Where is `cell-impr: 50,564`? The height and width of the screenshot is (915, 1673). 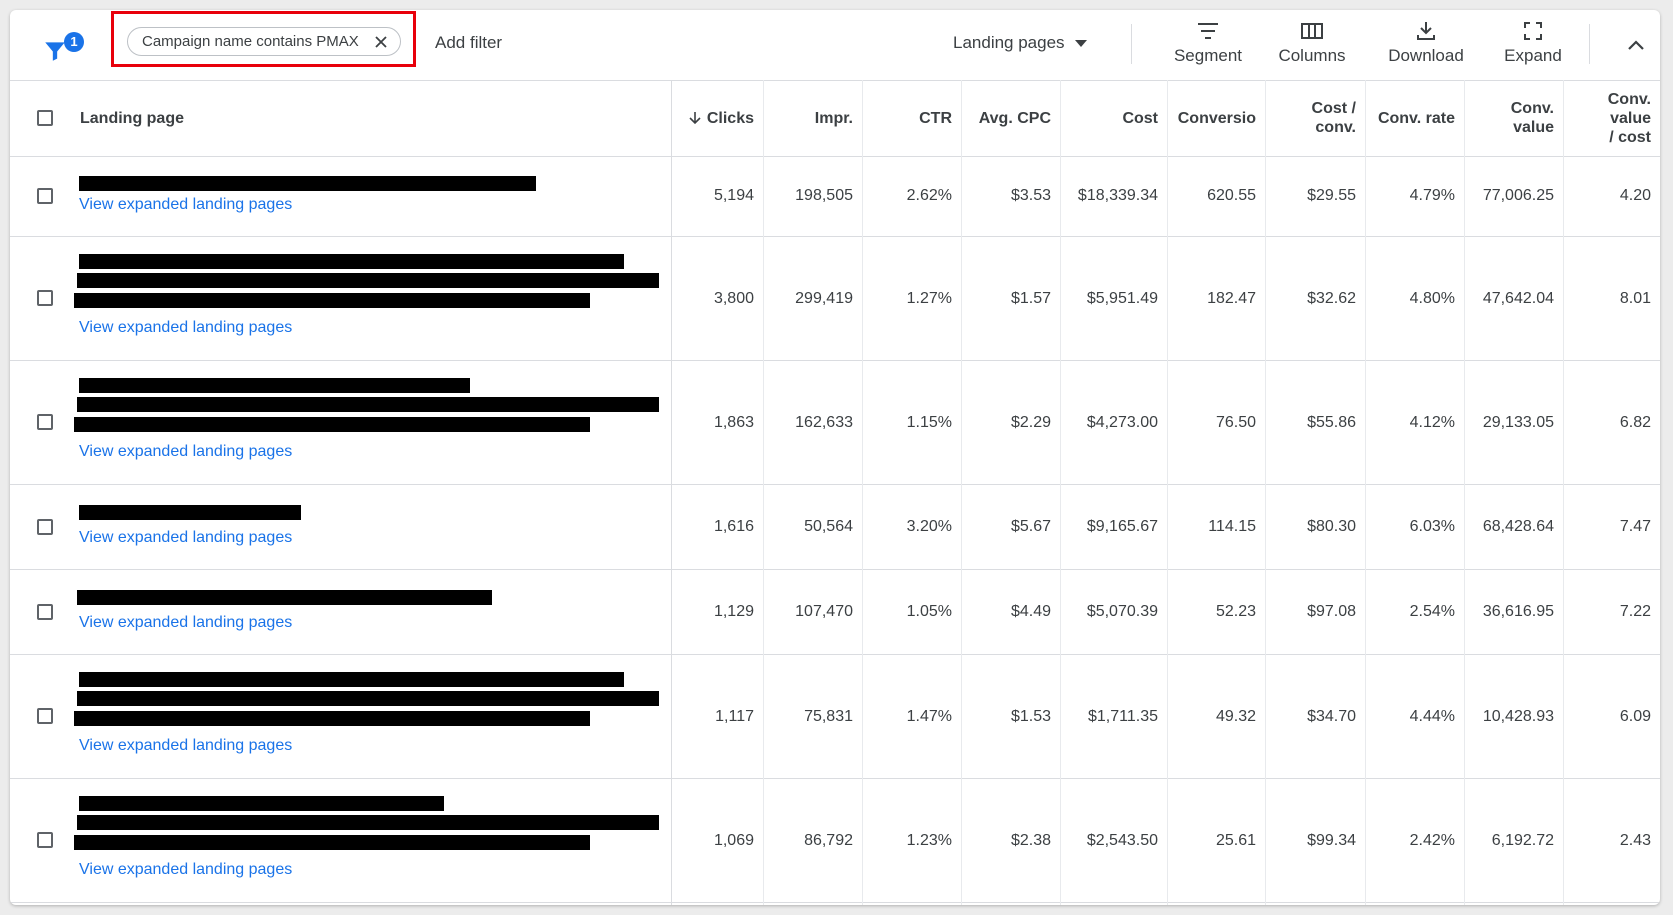 cell-impr: 50,564 is located at coordinates (828, 526).